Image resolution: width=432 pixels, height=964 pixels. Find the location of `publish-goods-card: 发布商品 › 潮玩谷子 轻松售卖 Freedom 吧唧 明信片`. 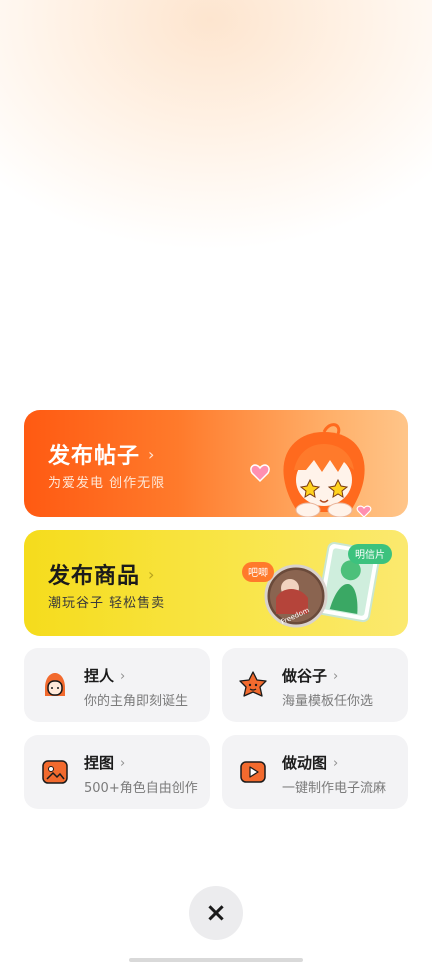

publish-goods-card: 发布商品 › 潮玩谷子 轻松售卖 Freedom 吧唧 明信片 is located at coordinates (216, 583).